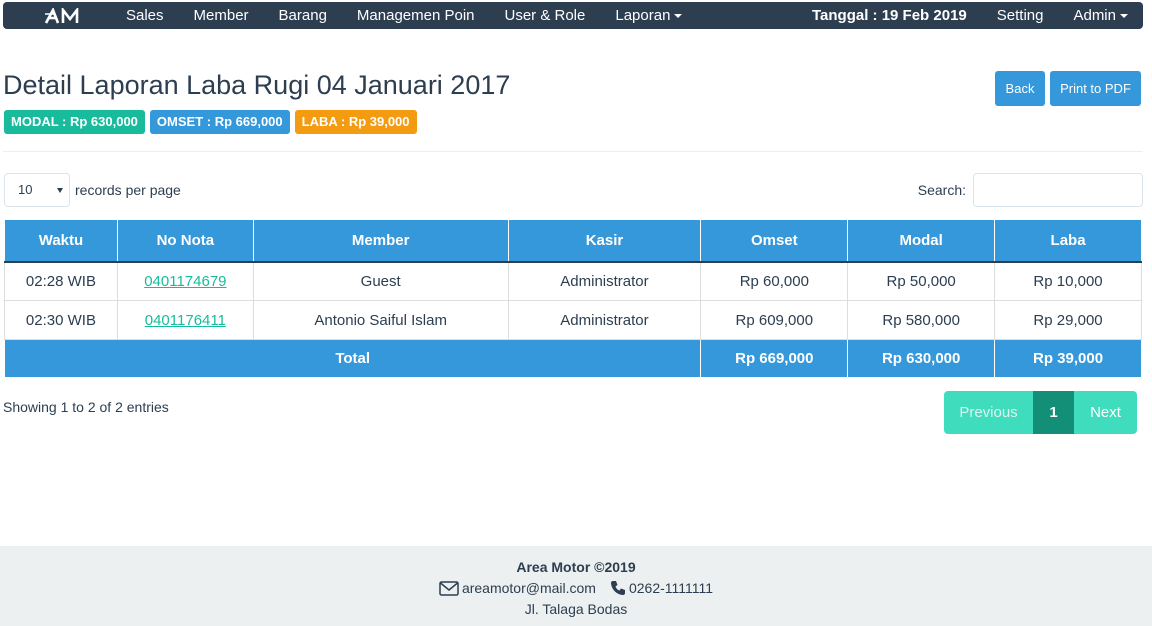 This screenshot has height=626, width=1152. Describe the element at coordinates (355, 122) in the screenshot. I see `laba-badge: LABA : Rp 39,000` at that location.